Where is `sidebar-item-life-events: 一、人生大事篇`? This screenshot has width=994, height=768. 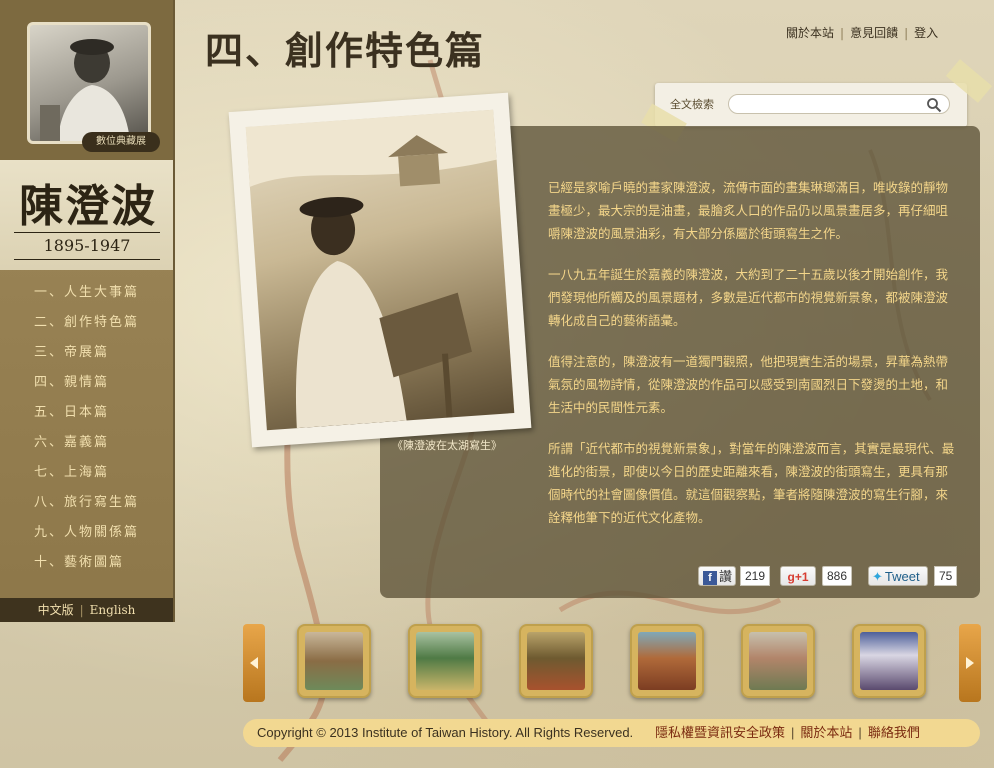 sidebar-item-life-events: 一、人生大事篇 is located at coordinates (86, 295).